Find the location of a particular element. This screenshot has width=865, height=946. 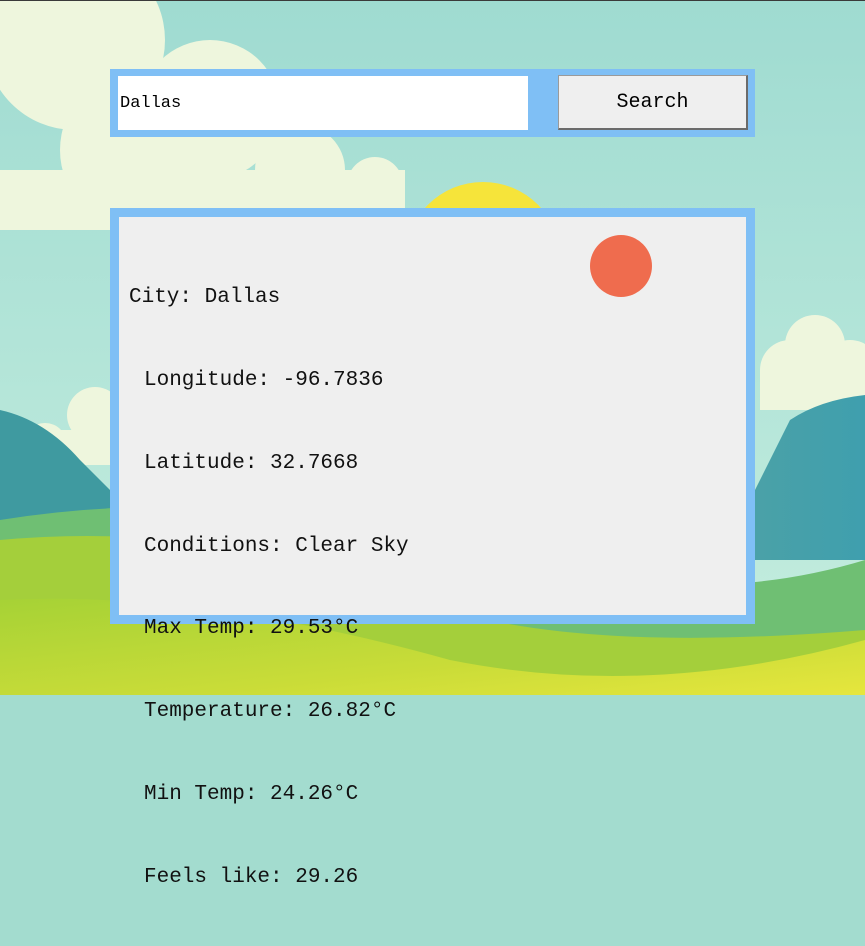

sun-icon is located at coordinates (621, 266).